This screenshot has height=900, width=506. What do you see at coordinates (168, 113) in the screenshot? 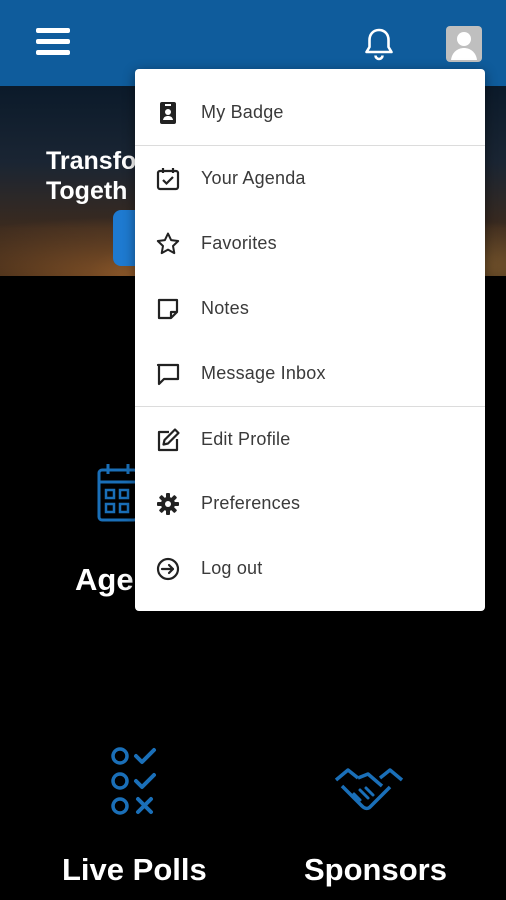
I see `badge-icon` at bounding box center [168, 113].